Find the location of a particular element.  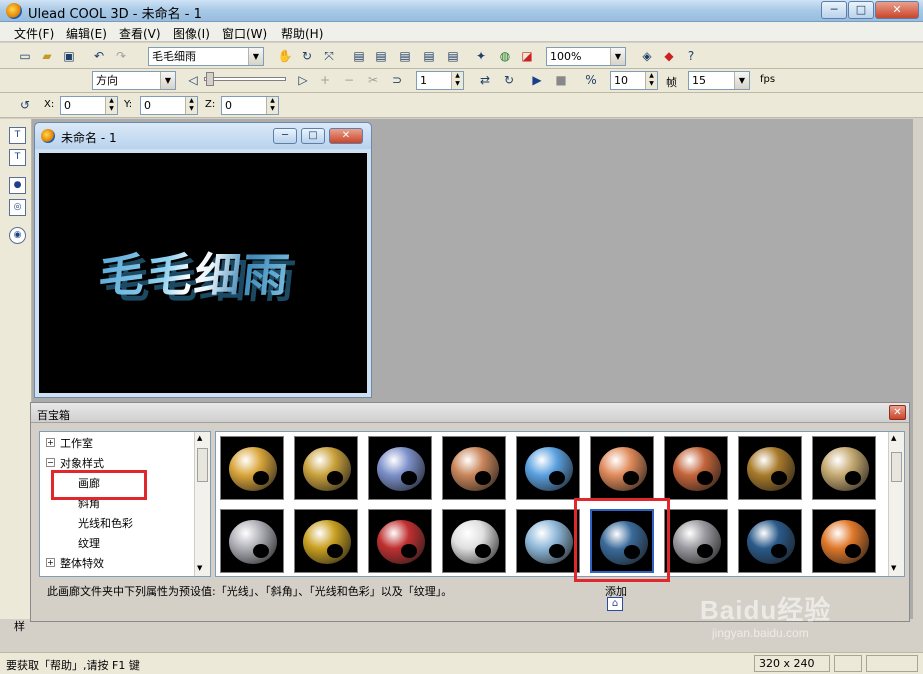

x-position-input: 0 ▲ ▼ is located at coordinates (89, 105).